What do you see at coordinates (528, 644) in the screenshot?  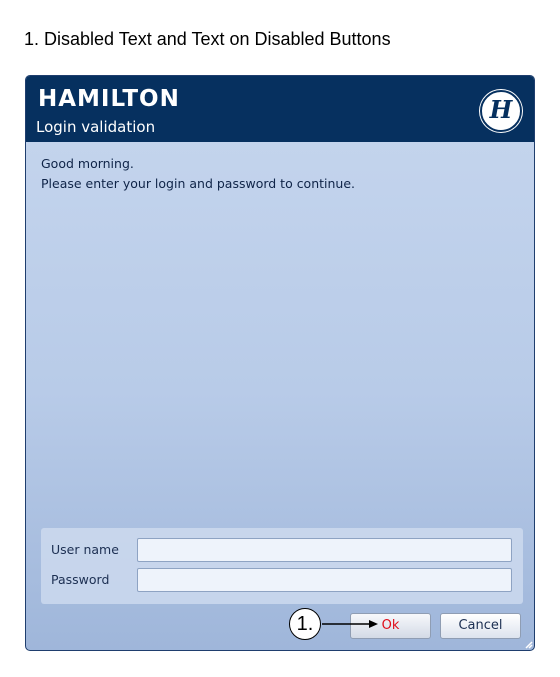 I see `resize-grip-icon` at bounding box center [528, 644].